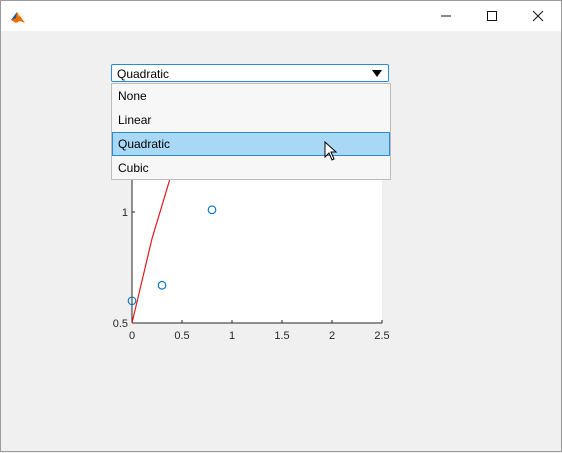 This screenshot has height=453, width=562. What do you see at coordinates (132, 336) in the screenshot?
I see `x-tick-label: 0` at bounding box center [132, 336].